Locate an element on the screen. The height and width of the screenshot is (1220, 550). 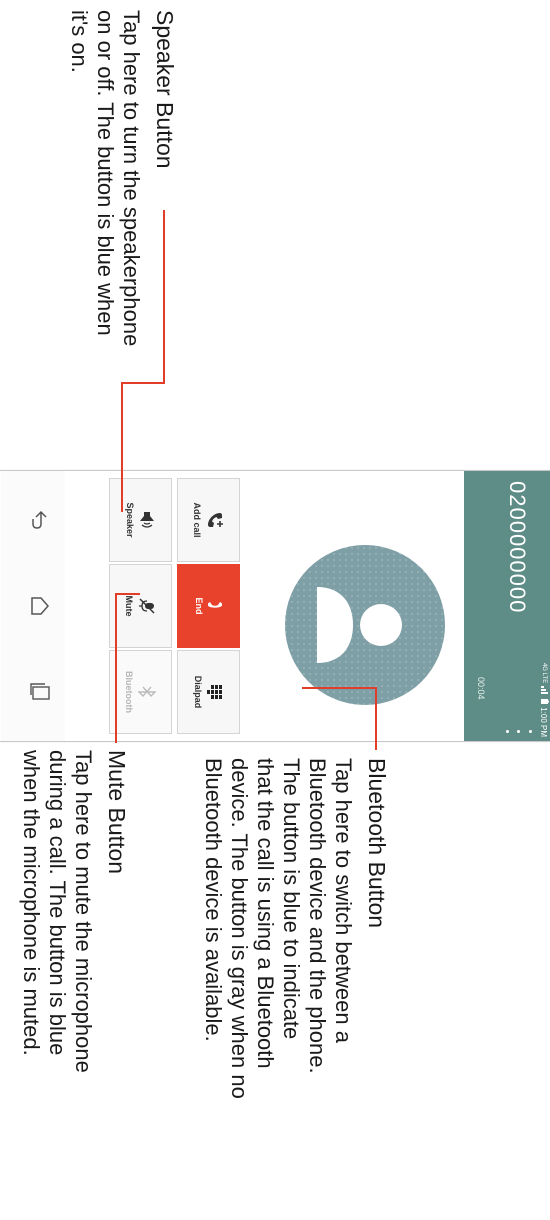
end-call-button: End is located at coordinates (208, 606).